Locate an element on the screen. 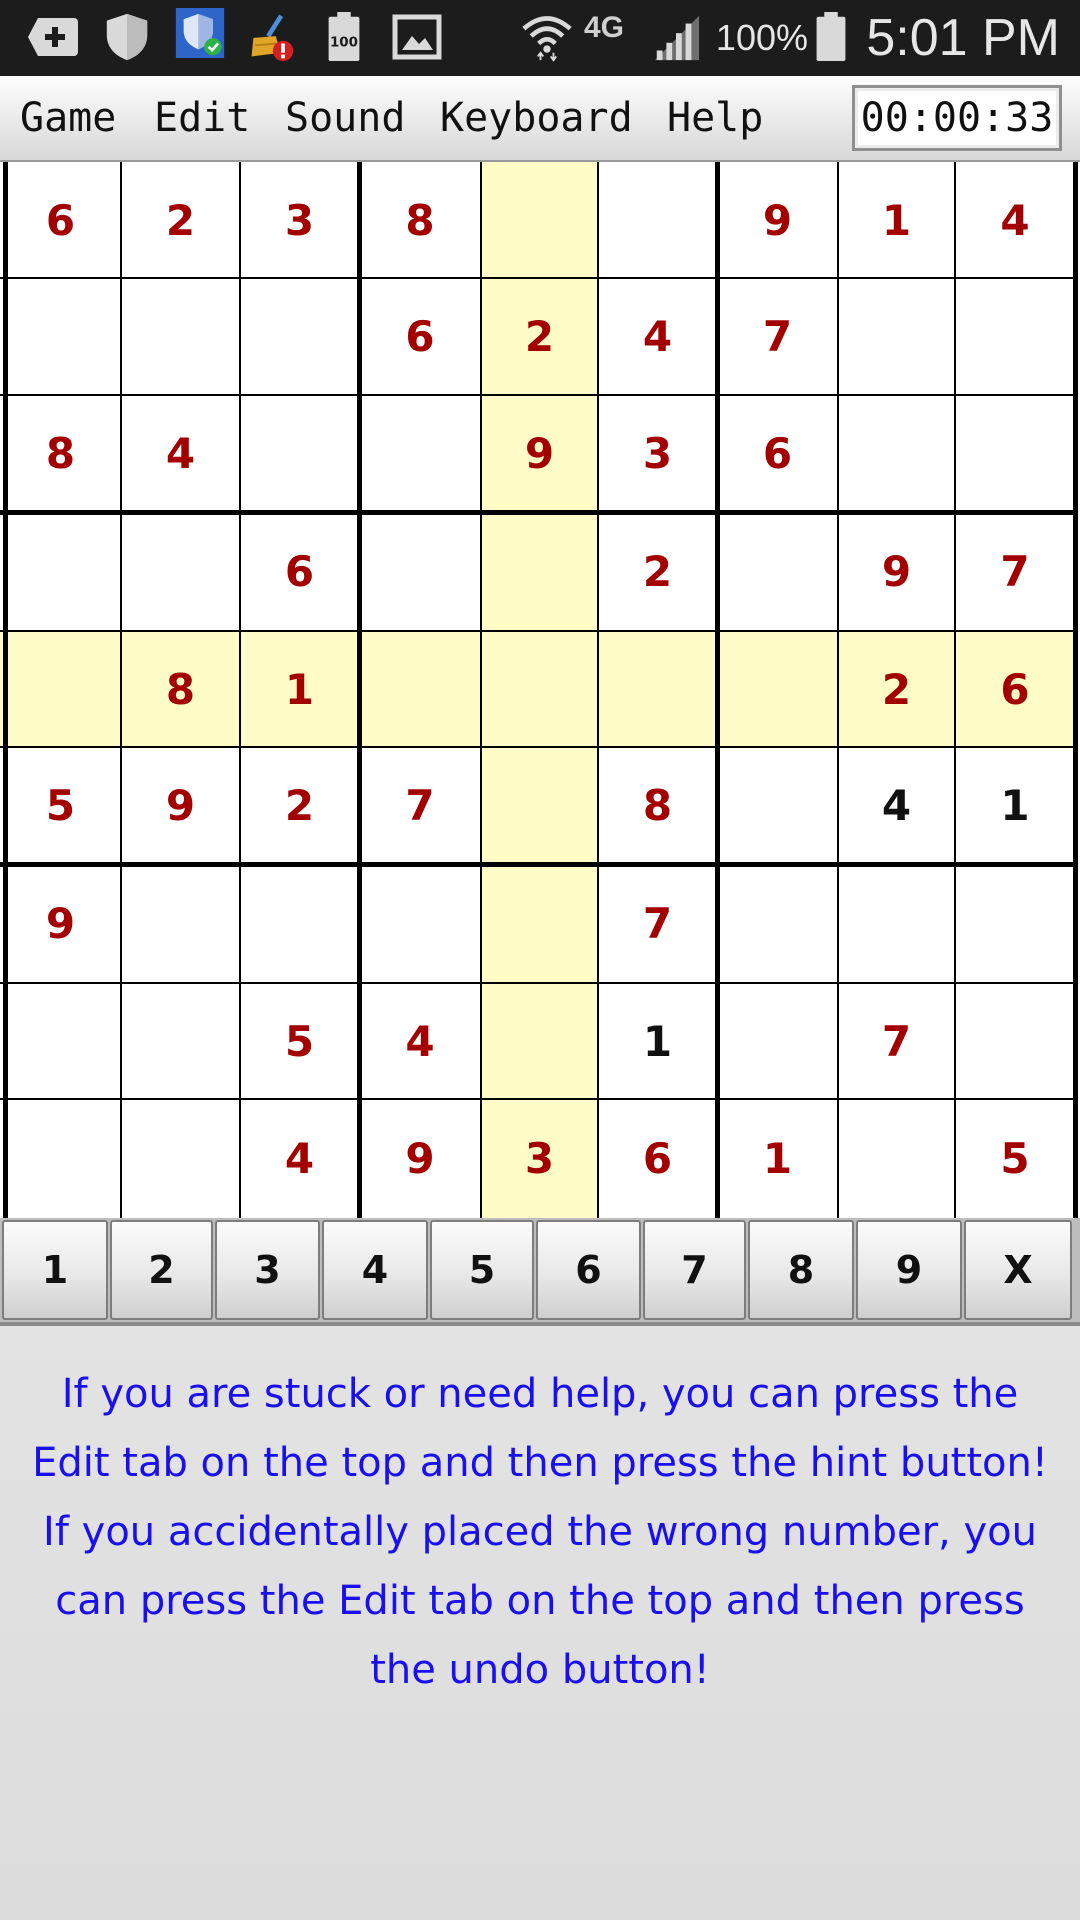 The image size is (1080, 1920). sudoku-cell-r7-c5 is located at coordinates (539, 923).